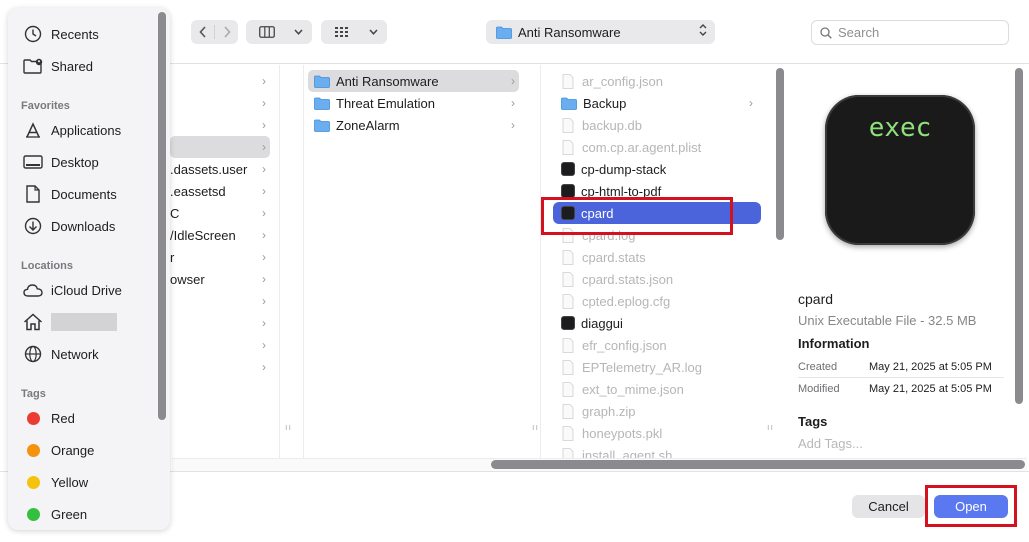  What do you see at coordinates (1019, 236) in the screenshot?
I see `preview-scrollbar` at bounding box center [1019, 236].